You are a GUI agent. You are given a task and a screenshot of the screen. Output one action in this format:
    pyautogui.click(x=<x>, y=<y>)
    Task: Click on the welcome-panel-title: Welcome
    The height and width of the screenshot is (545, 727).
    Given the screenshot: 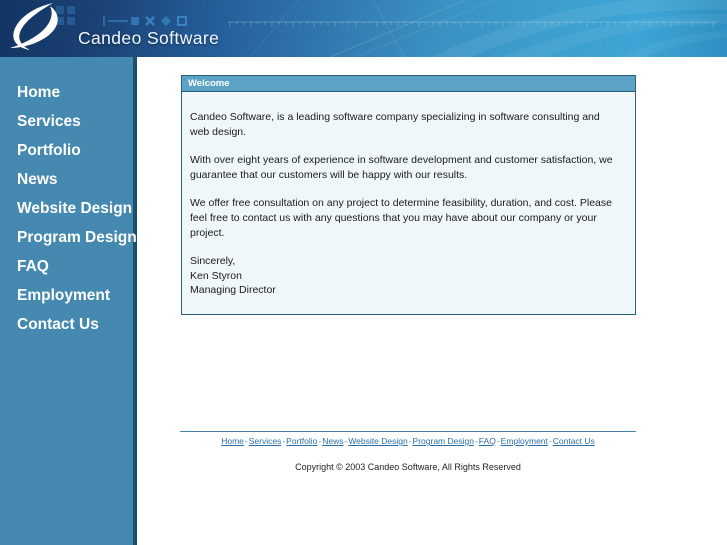 What is the action you would take?
    pyautogui.click(x=408, y=84)
    